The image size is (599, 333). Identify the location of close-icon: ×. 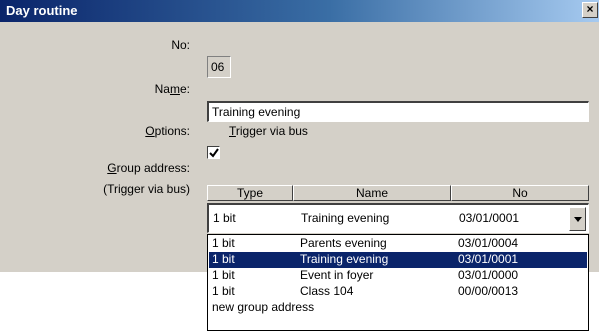
(590, 9).